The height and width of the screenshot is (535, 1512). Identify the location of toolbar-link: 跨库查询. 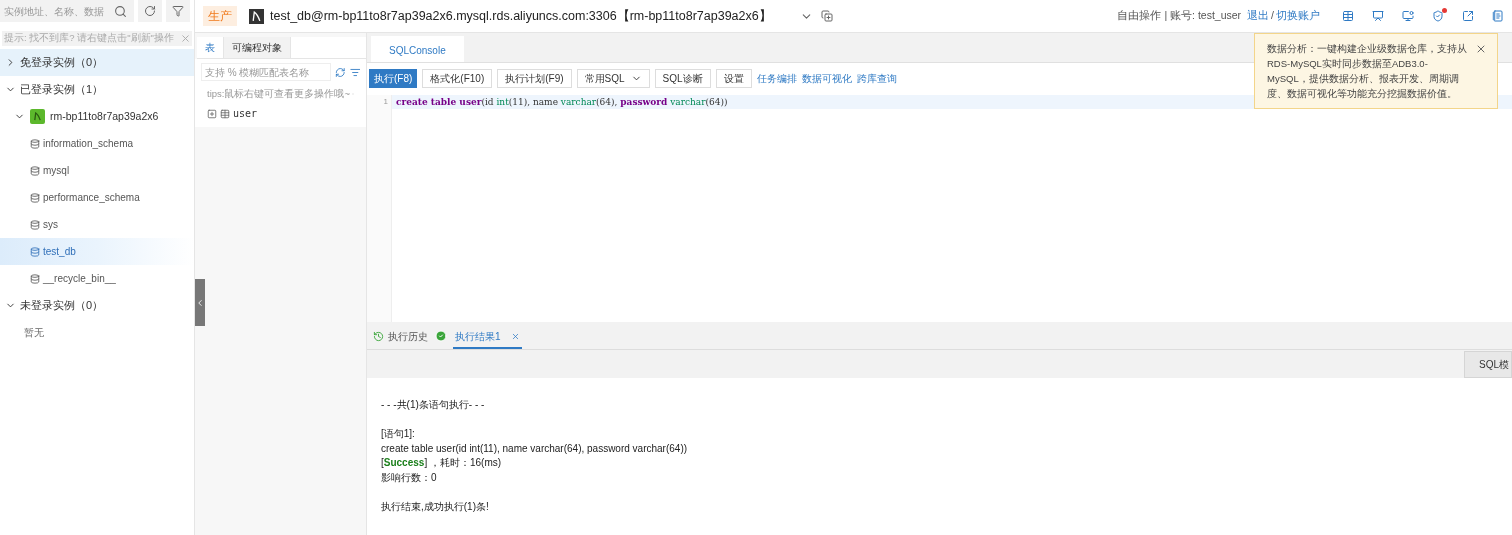
(876, 78).